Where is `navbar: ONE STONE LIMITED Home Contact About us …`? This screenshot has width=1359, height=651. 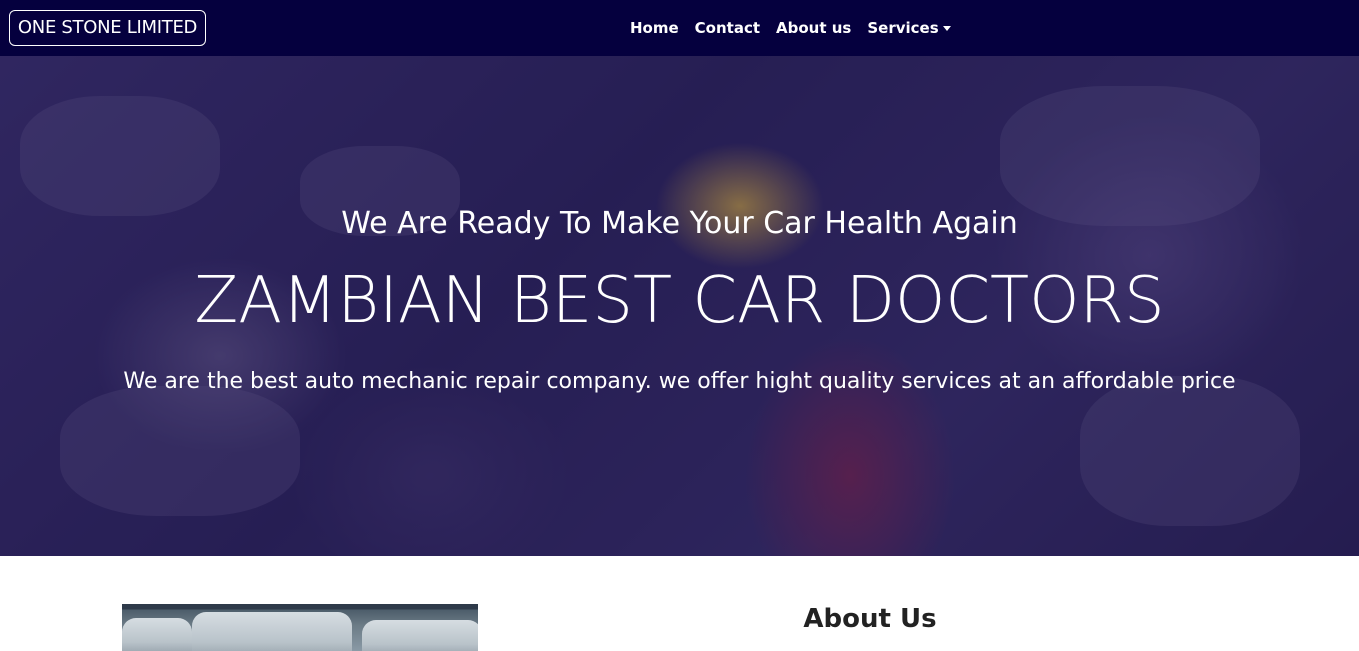
navbar: ONE STONE LIMITED Home Contact About us … is located at coordinates (679, 28).